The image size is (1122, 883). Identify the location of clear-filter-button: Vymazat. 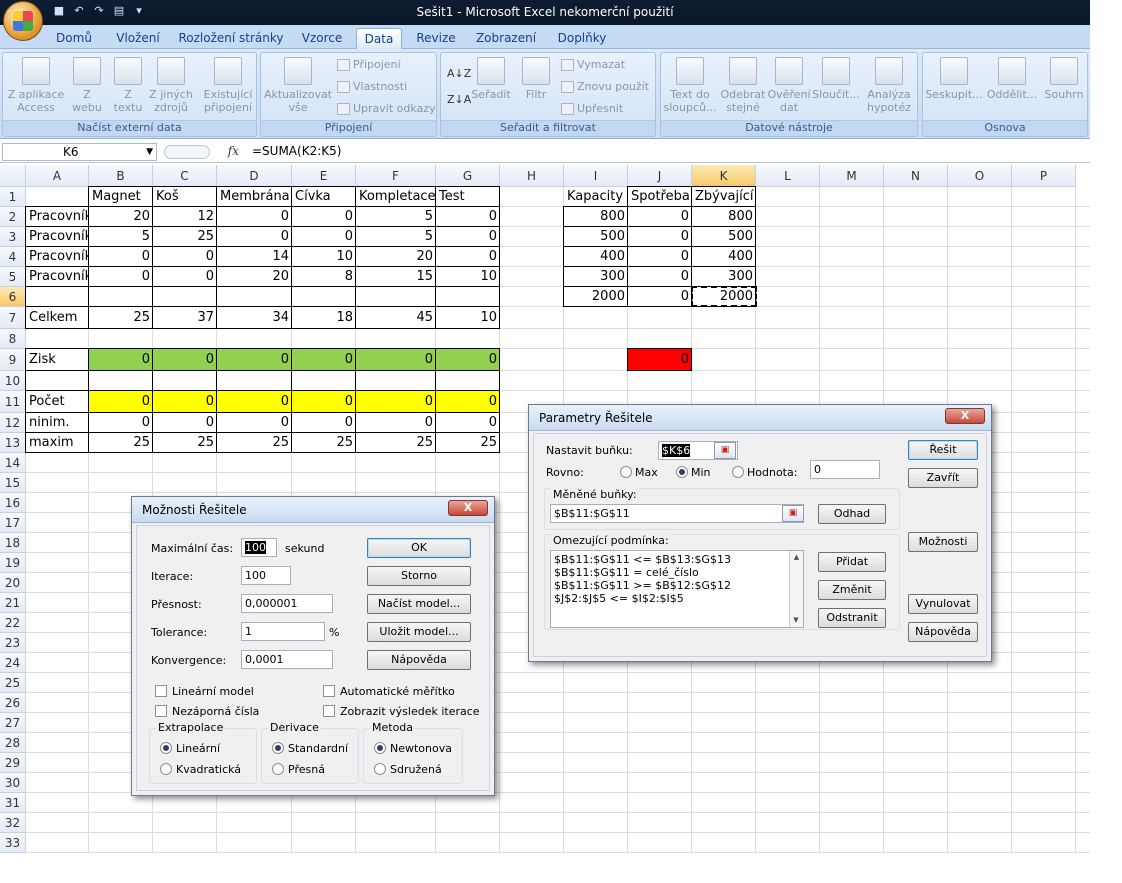
(593, 64).